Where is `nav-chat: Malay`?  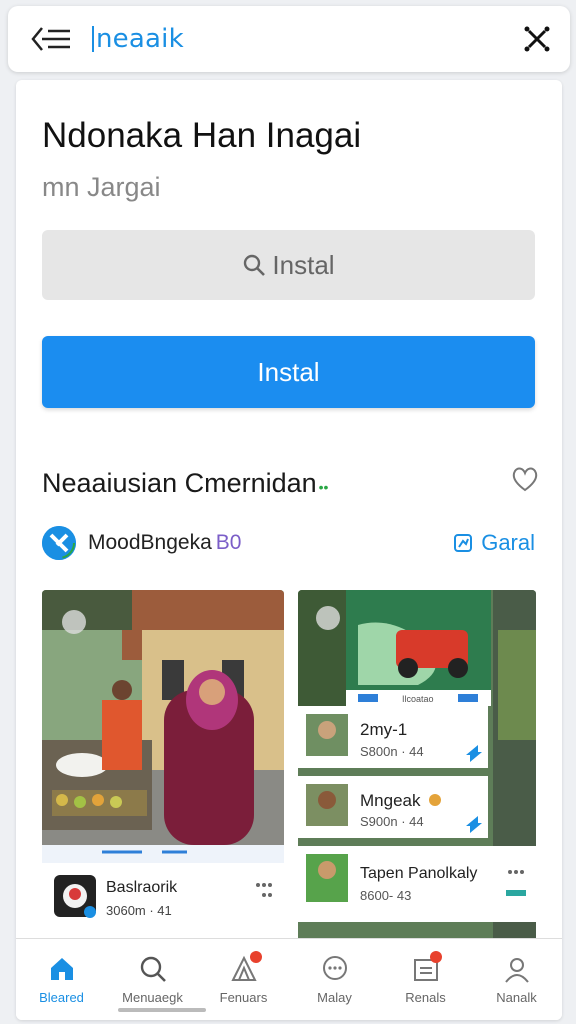 nav-chat: Malay is located at coordinates (334, 979).